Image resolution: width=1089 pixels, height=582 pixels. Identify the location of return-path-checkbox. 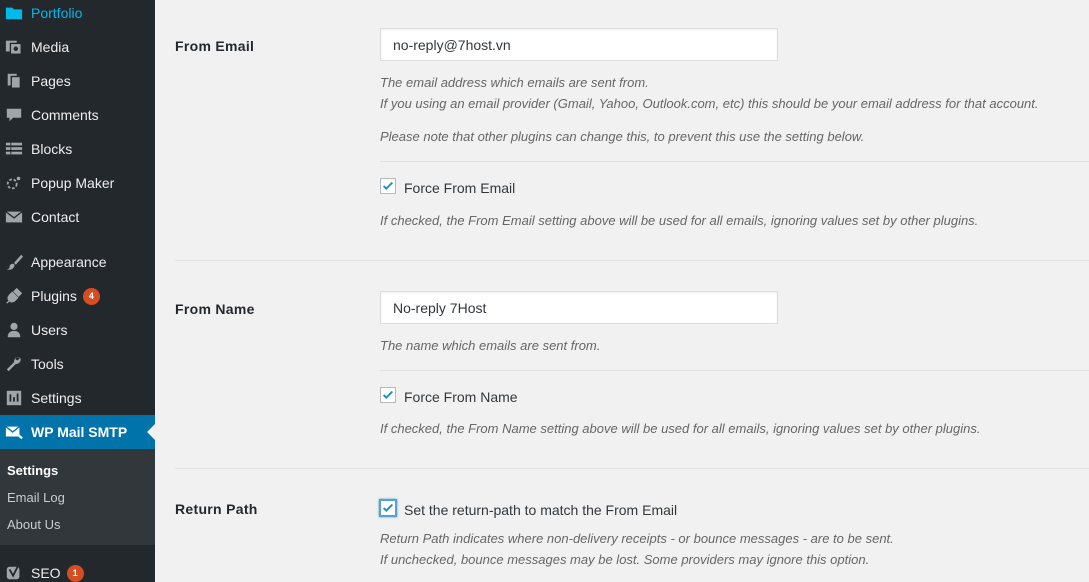
(388, 508).